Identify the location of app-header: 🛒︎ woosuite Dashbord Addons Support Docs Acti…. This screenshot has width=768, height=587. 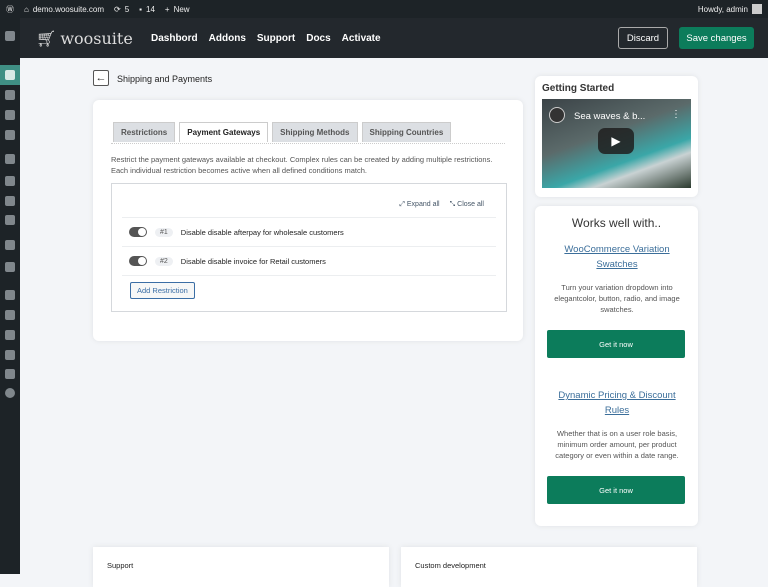
(394, 38).